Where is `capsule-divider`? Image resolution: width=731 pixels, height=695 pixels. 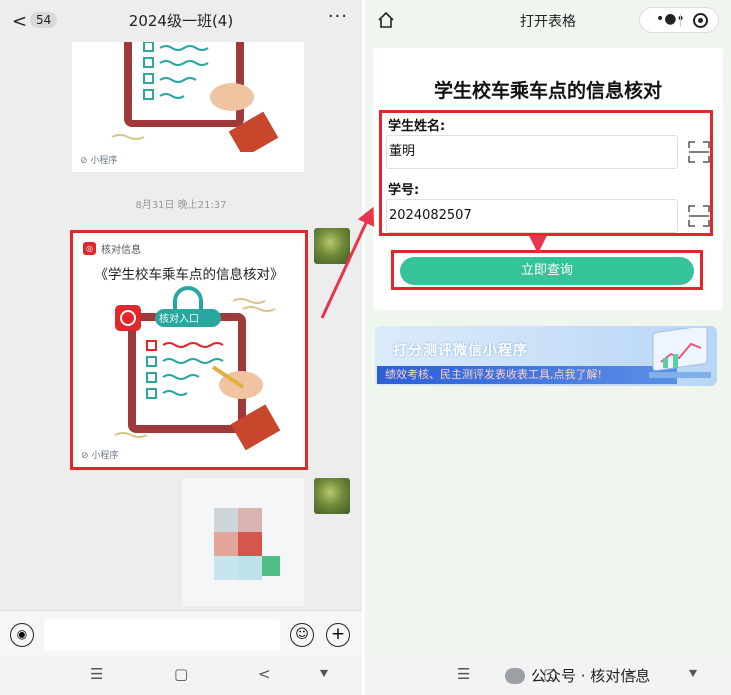 capsule-divider is located at coordinates (680, 20).